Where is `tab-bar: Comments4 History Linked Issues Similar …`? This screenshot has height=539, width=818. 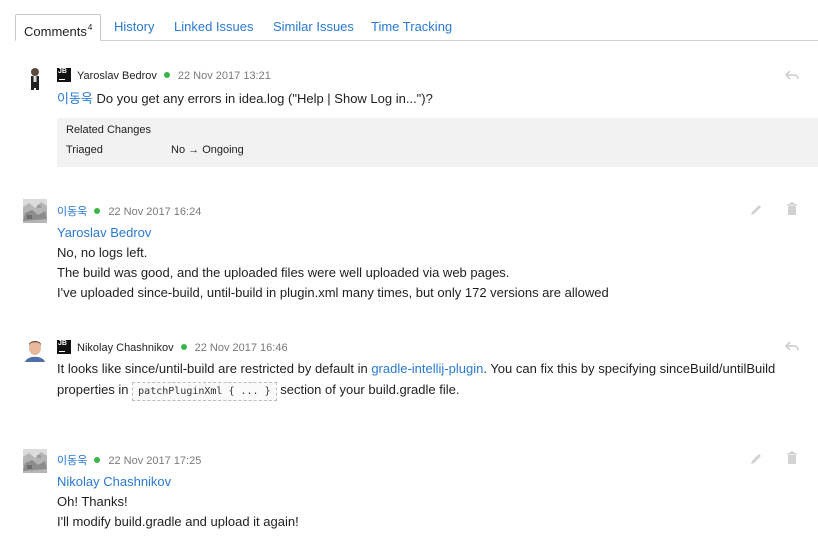 tab-bar: Comments4 History Linked Issues Similar … is located at coordinates (416, 27).